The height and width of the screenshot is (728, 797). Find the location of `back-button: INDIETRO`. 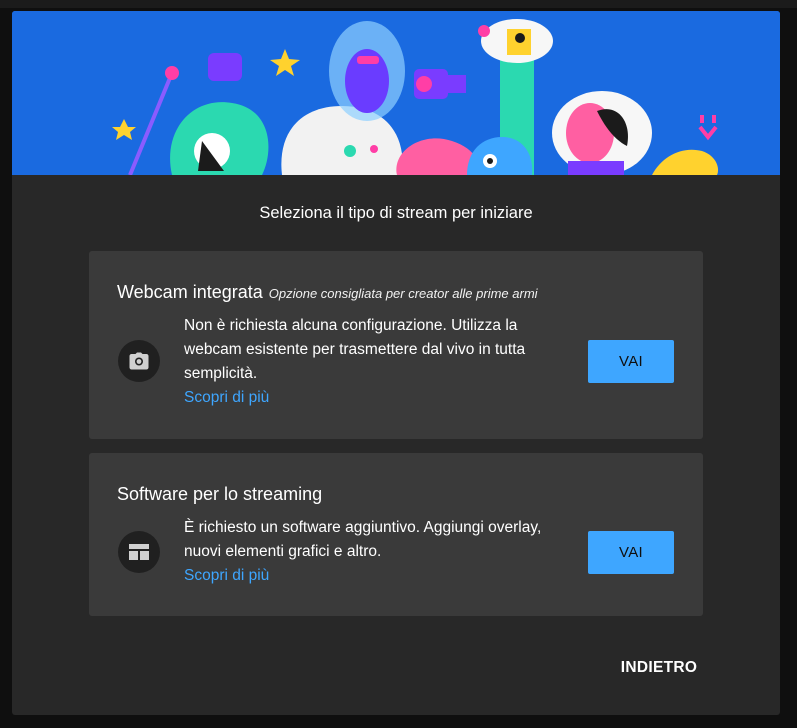

back-button: INDIETRO is located at coordinates (659, 668).